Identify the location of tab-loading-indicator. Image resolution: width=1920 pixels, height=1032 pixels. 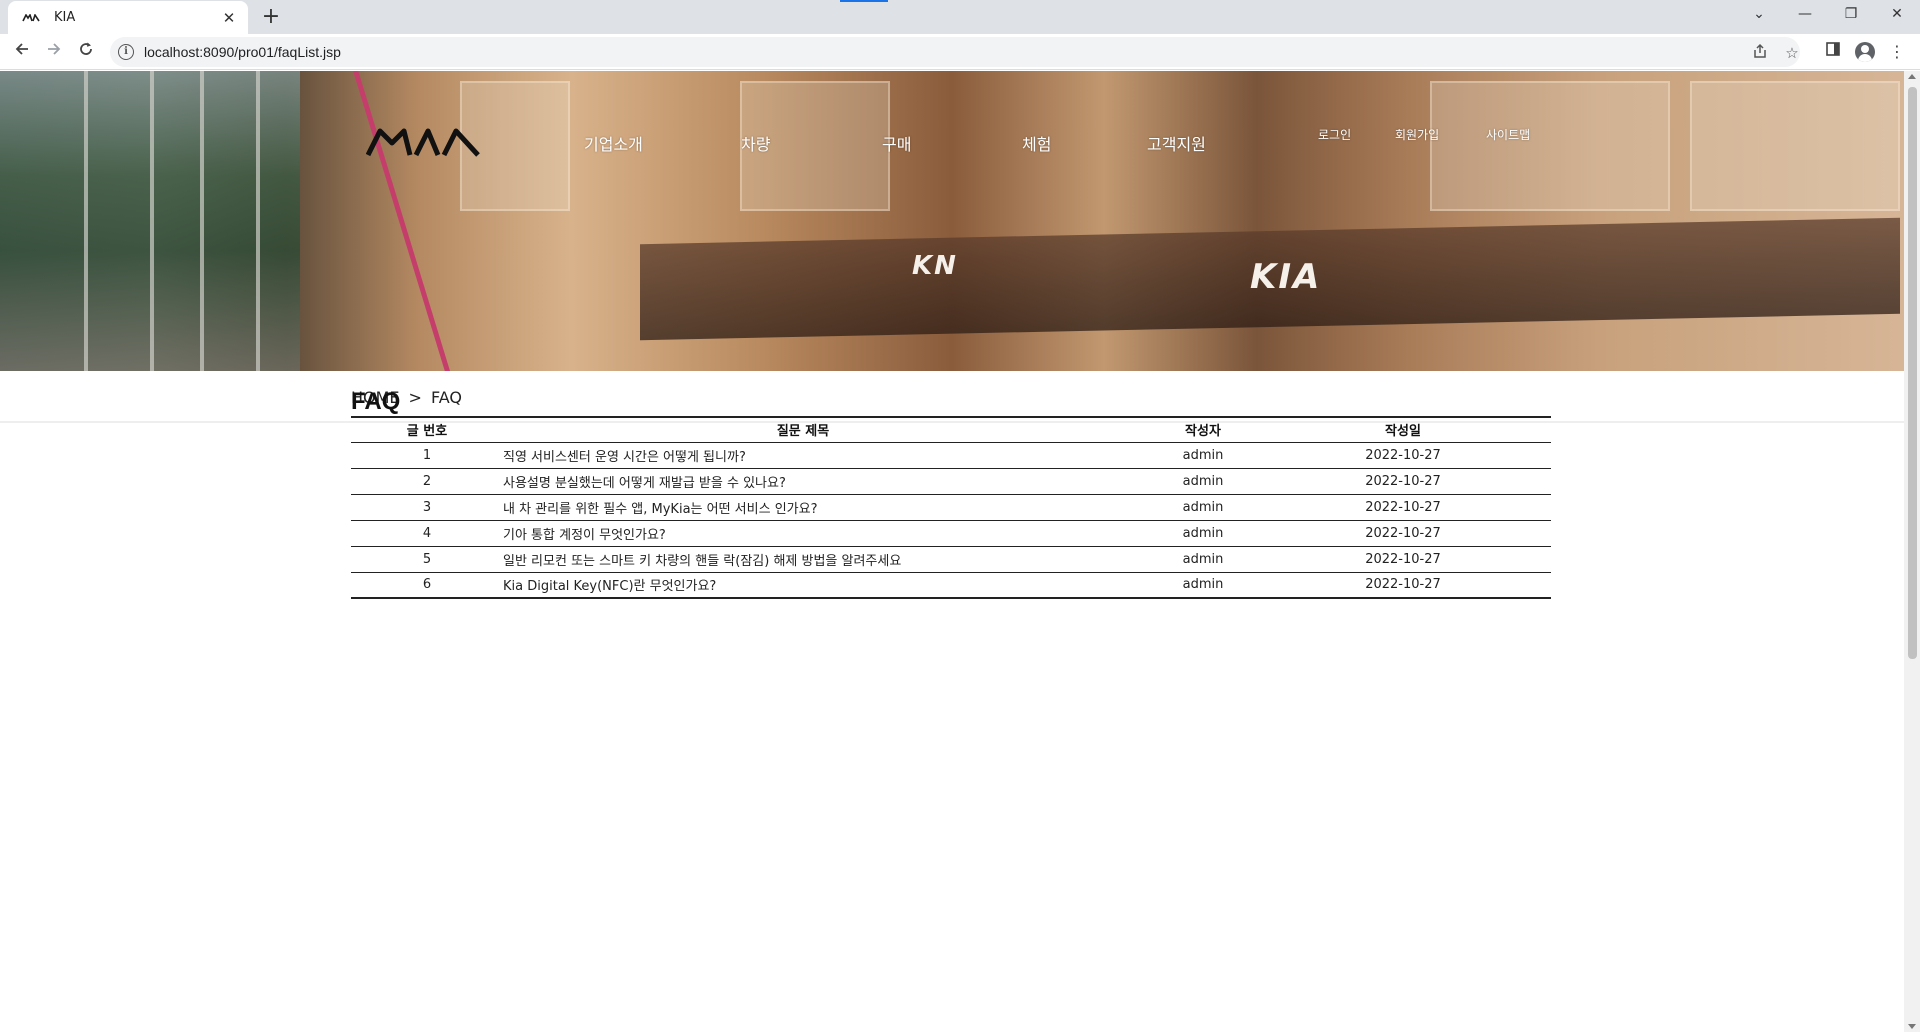
(864, 1).